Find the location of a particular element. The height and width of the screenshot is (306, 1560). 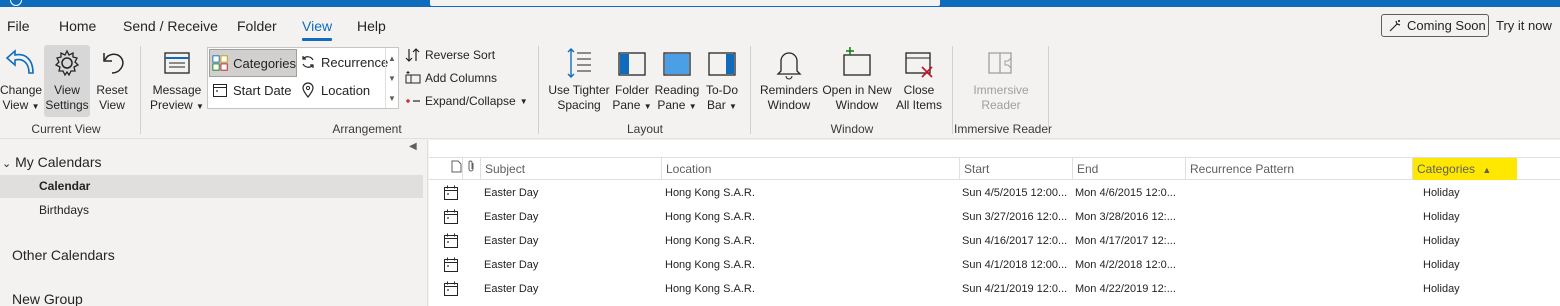

my-calendars-header: ⌄ My Calendars is located at coordinates (51, 162).